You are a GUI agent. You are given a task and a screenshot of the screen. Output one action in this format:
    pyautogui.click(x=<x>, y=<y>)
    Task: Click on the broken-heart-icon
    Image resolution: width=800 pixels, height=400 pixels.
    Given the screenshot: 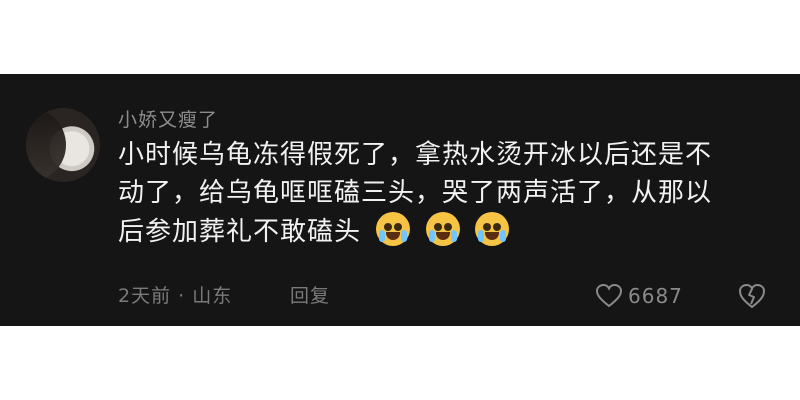 What is the action you would take?
    pyautogui.click(x=752, y=296)
    